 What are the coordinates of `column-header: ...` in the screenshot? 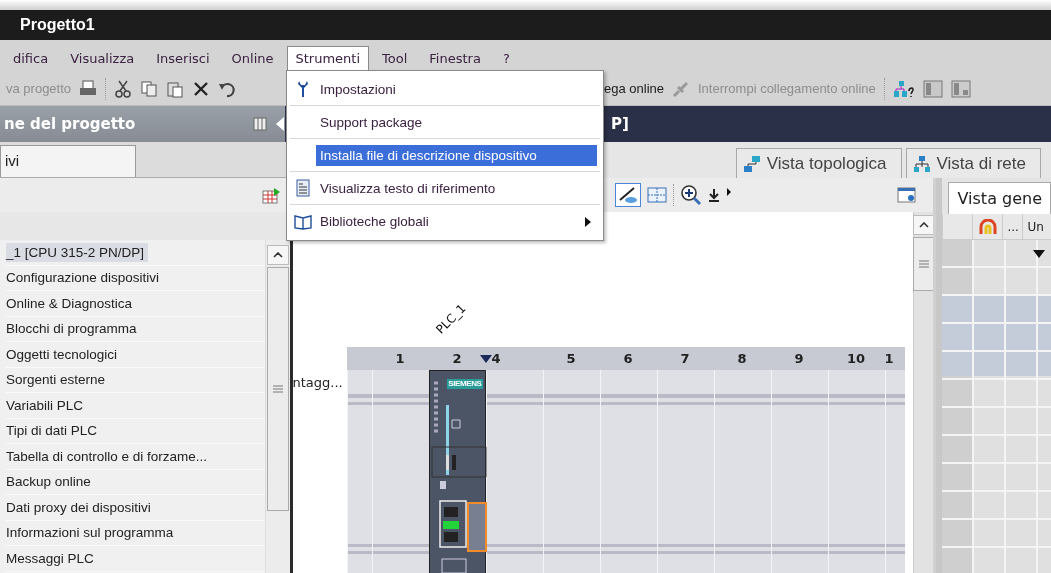 It's located at (1012, 226).